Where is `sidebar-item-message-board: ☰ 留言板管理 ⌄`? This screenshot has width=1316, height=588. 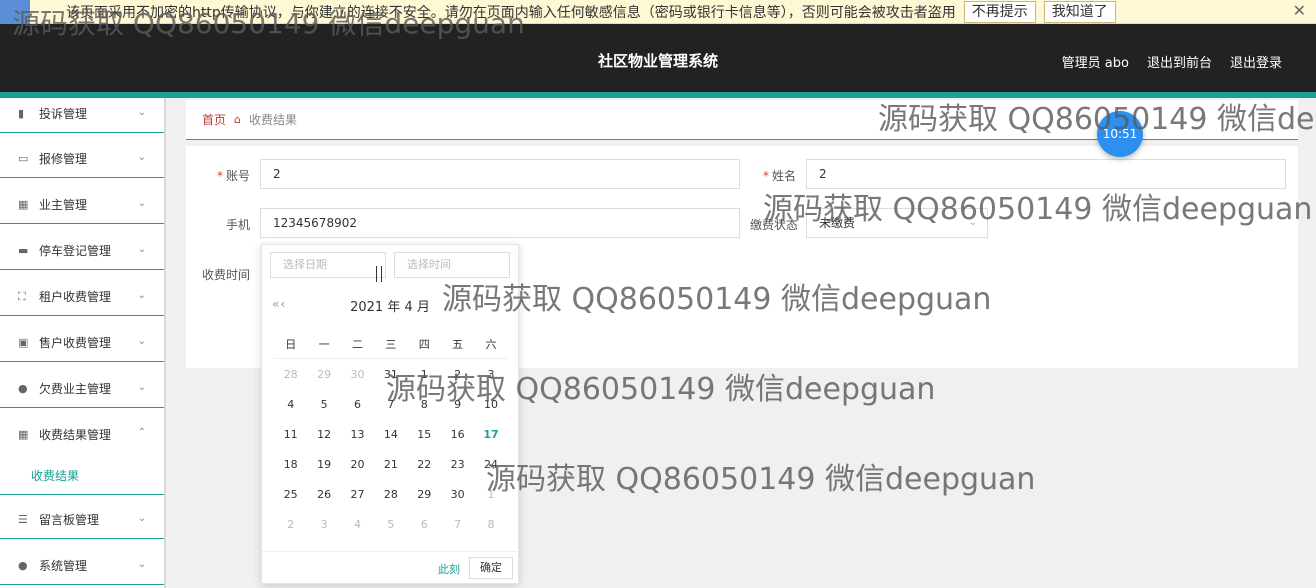 sidebar-item-message-board: ☰ 留言板管理 ⌄ is located at coordinates (82, 520).